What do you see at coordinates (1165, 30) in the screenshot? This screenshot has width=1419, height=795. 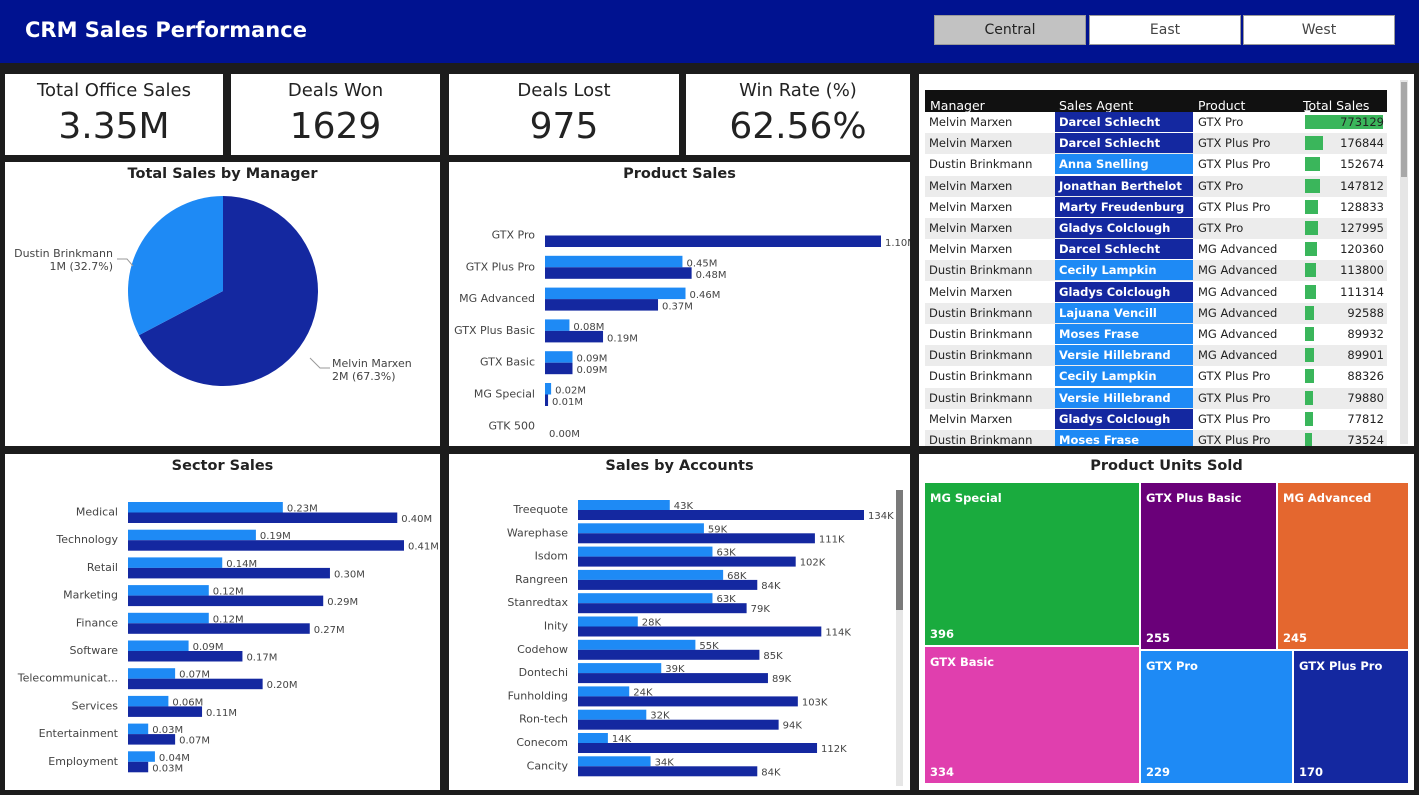 I see `slicer-east-button: East` at bounding box center [1165, 30].